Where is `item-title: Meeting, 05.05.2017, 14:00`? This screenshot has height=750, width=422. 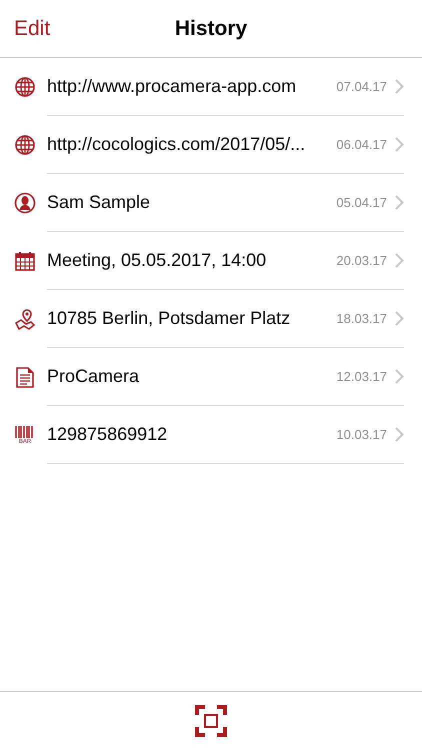 item-title: Meeting, 05.05.2017, 14:00 is located at coordinates (157, 260).